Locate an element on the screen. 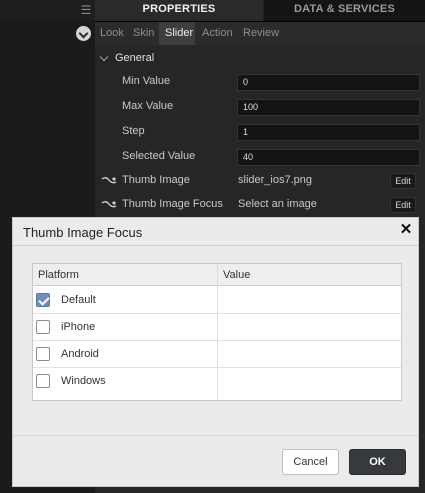  table-row: Android is located at coordinates (217, 354).